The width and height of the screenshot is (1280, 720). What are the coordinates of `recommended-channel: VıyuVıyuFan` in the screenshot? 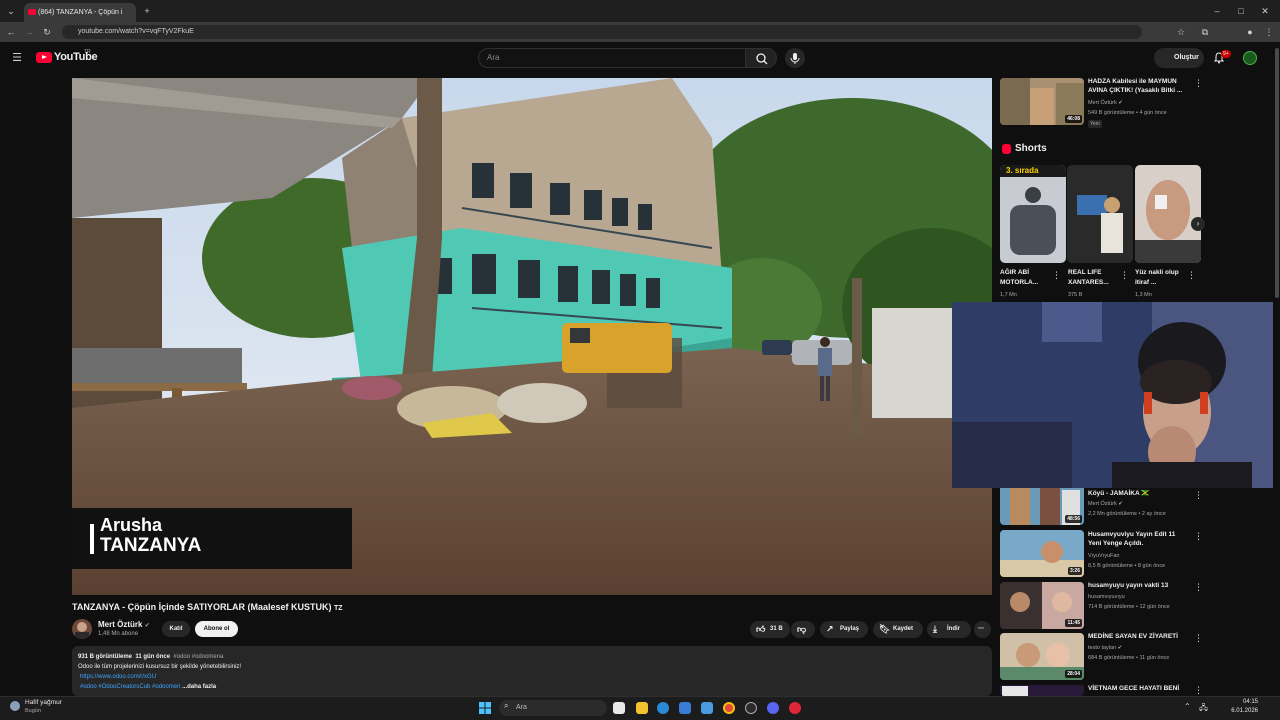 It's located at (1104, 556).